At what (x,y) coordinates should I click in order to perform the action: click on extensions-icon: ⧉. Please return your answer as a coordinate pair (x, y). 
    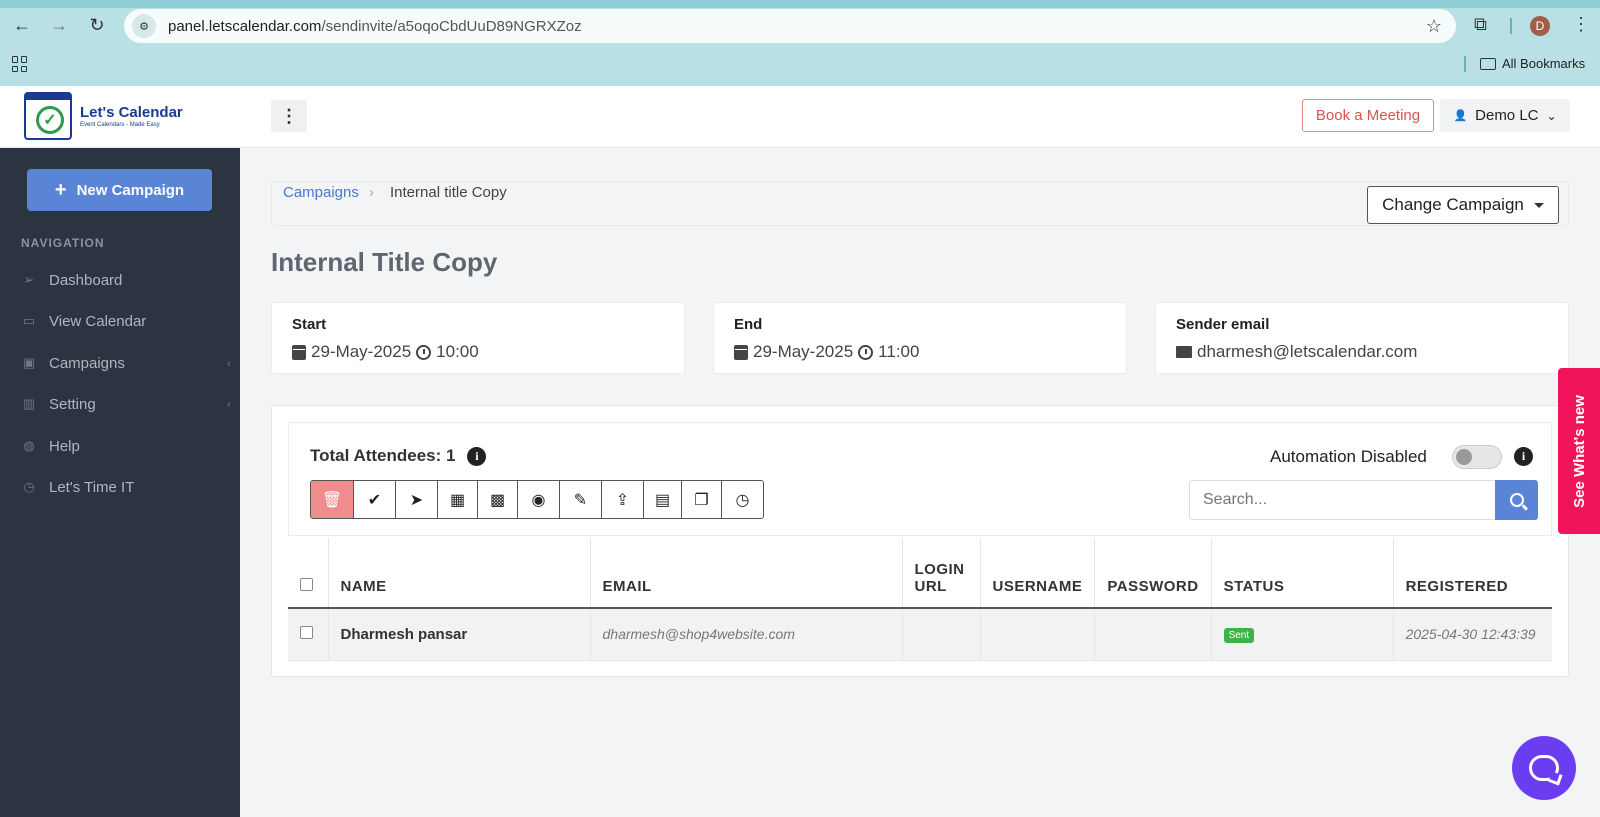
    Looking at the image, I should click on (1480, 24).